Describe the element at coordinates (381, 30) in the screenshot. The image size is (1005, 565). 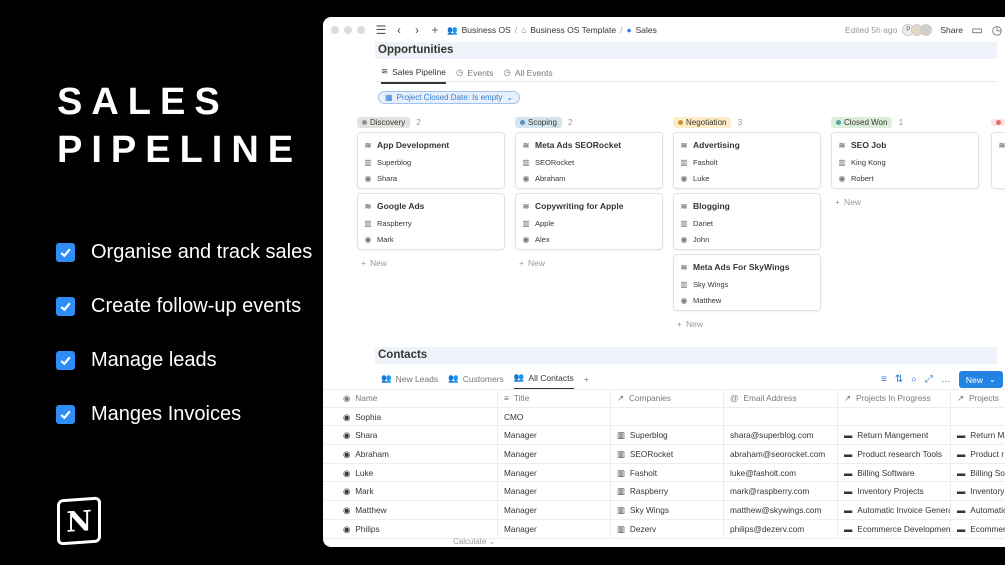
I see `menu-icon: ☰` at that location.